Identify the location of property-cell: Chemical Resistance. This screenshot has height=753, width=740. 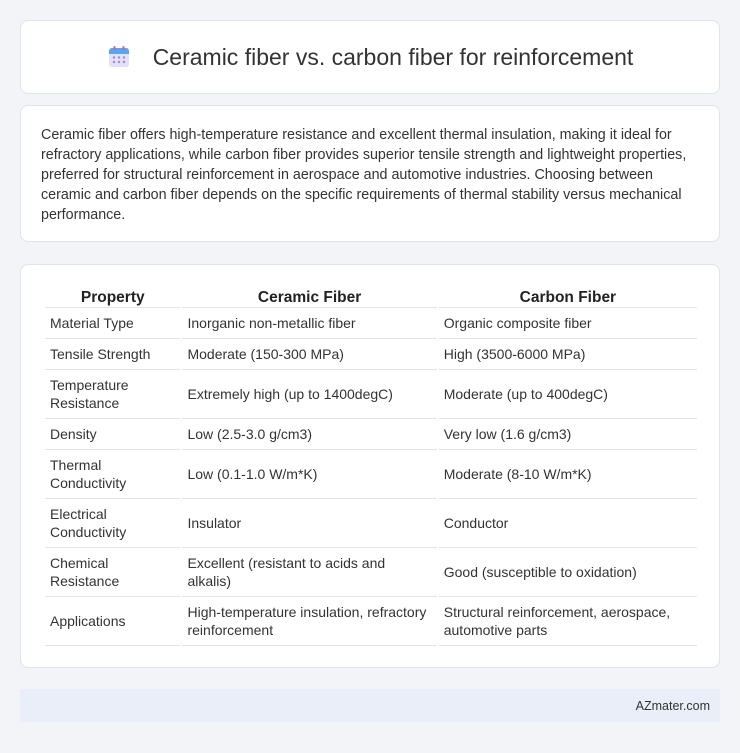
(113, 572).